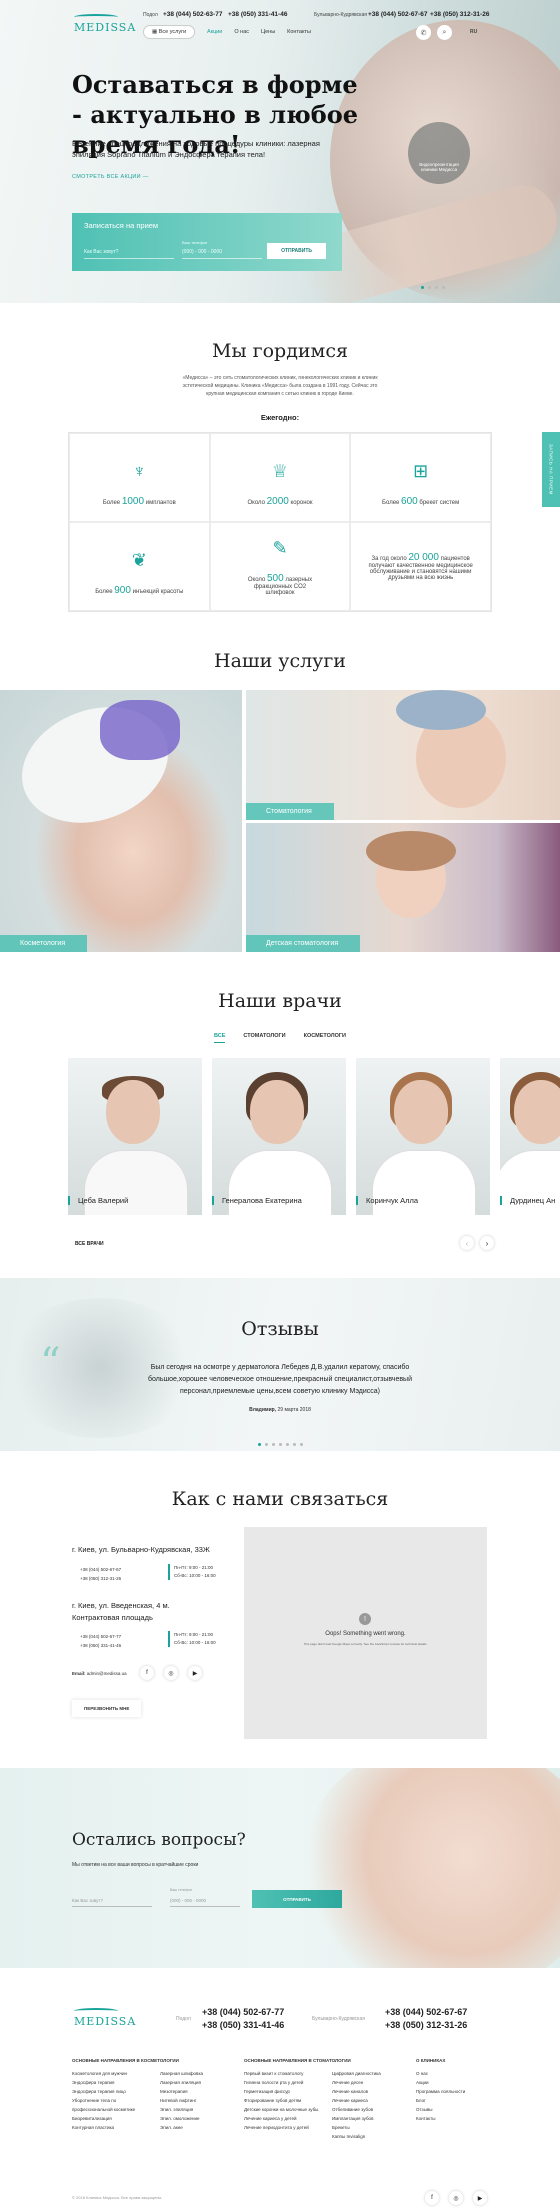  What do you see at coordinates (280, 661) in the screenshot?
I see `section-title: Наши услуги` at bounding box center [280, 661].